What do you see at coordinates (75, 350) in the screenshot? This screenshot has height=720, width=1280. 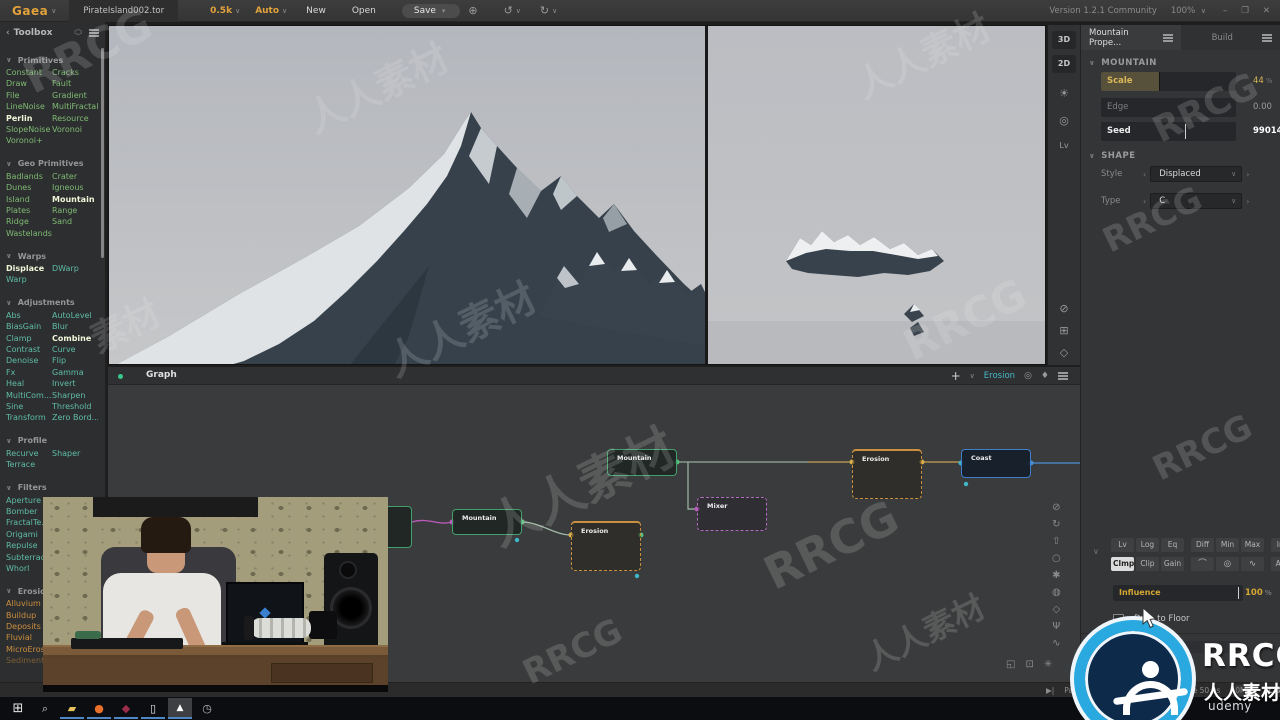 I see `toolbox-item: Curve` at bounding box center [75, 350].